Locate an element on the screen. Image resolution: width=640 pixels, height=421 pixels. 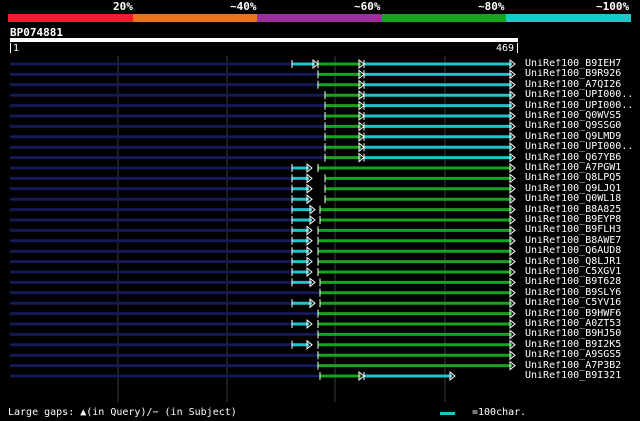
hit-label: UniRef100_B9HWF6 is located at coordinates (581, 314).